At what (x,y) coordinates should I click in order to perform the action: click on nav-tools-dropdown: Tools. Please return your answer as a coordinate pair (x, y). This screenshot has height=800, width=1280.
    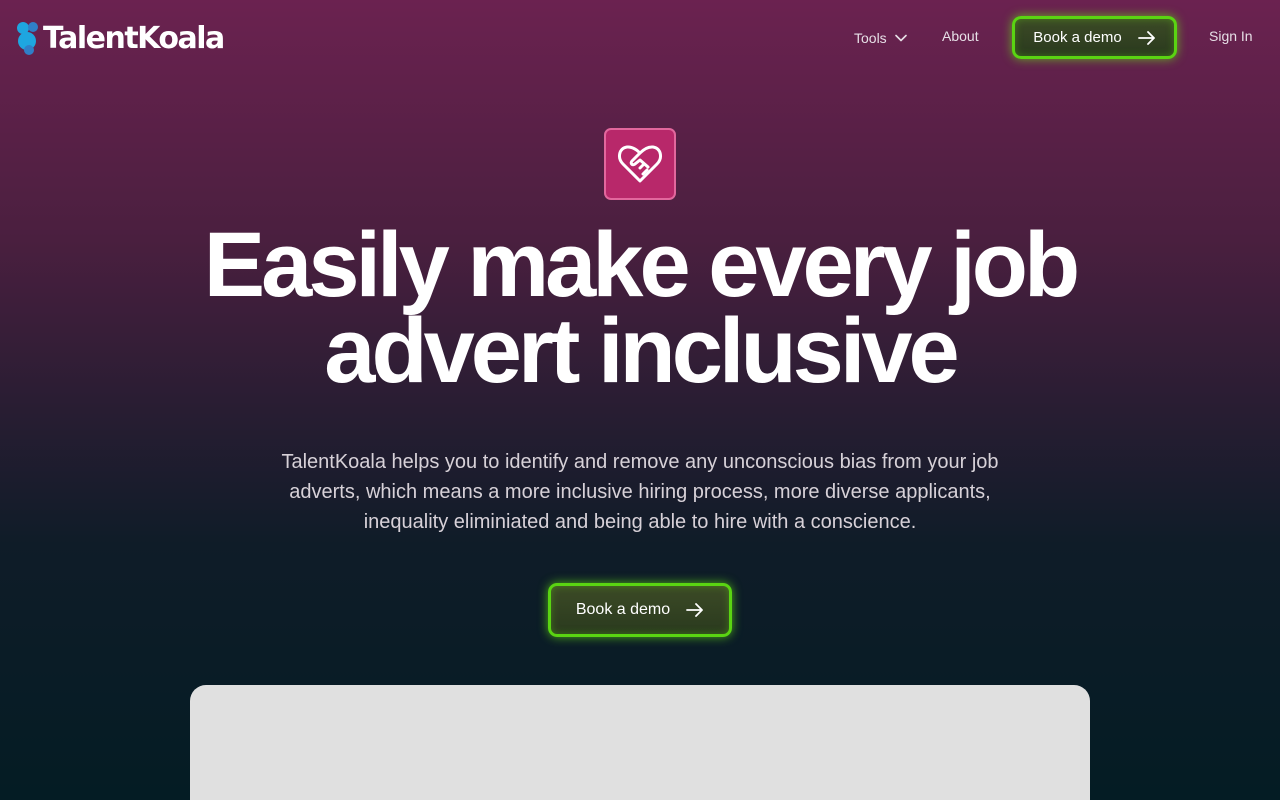
    Looking at the image, I should click on (880, 38).